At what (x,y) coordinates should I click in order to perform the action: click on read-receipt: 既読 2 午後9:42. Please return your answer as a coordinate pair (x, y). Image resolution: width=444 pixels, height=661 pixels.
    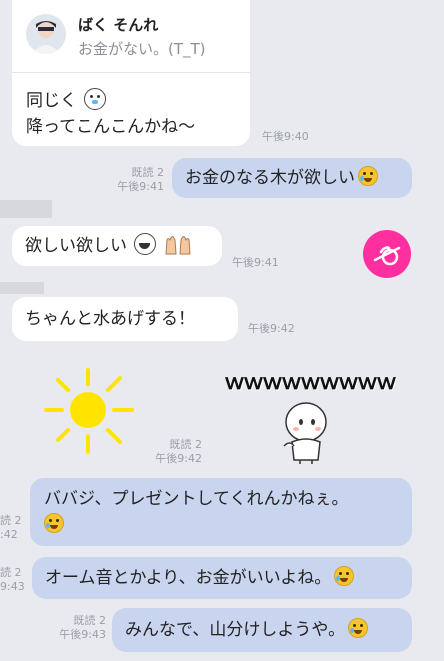
    Looking at the image, I should click on (168, 452).